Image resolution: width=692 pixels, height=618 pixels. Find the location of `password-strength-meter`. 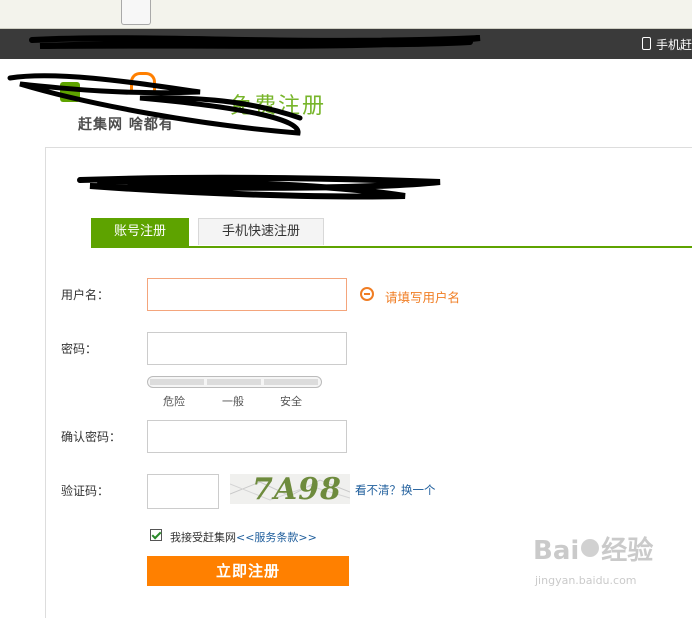

password-strength-meter is located at coordinates (234, 382).